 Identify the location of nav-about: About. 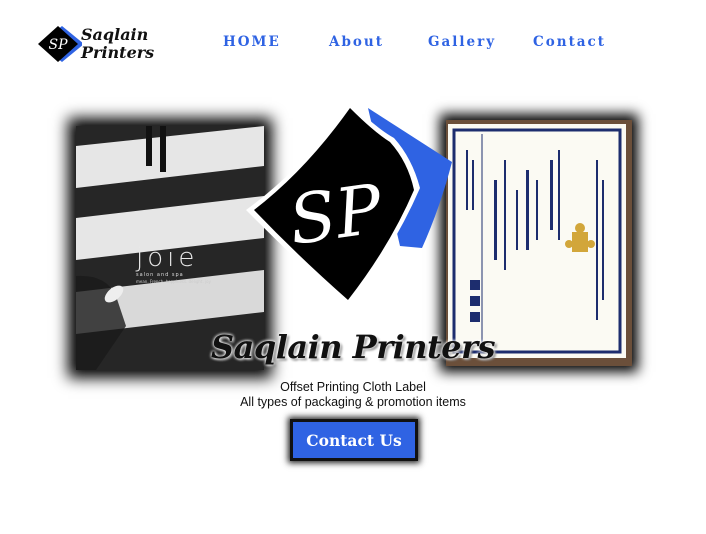
(356, 42).